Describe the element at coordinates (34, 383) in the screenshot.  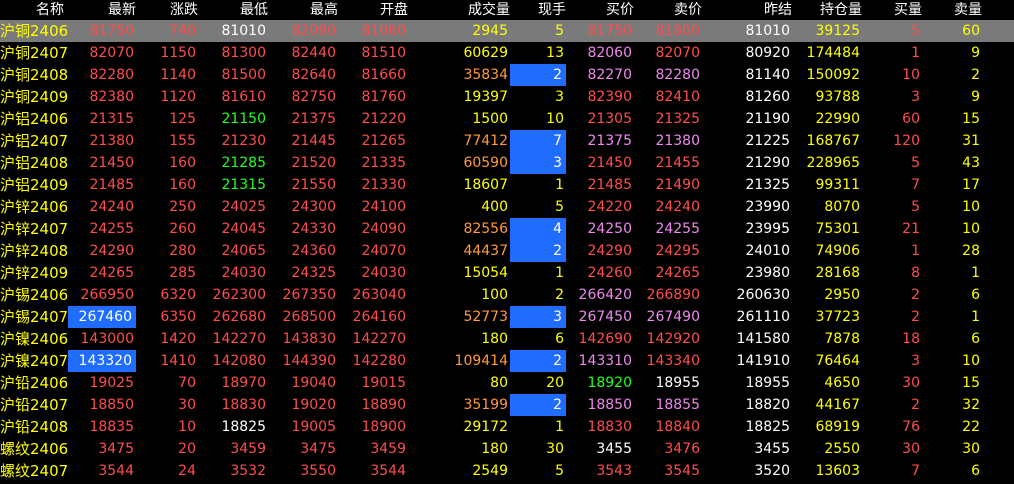
I see `cell-name: 沪铅2406` at that location.